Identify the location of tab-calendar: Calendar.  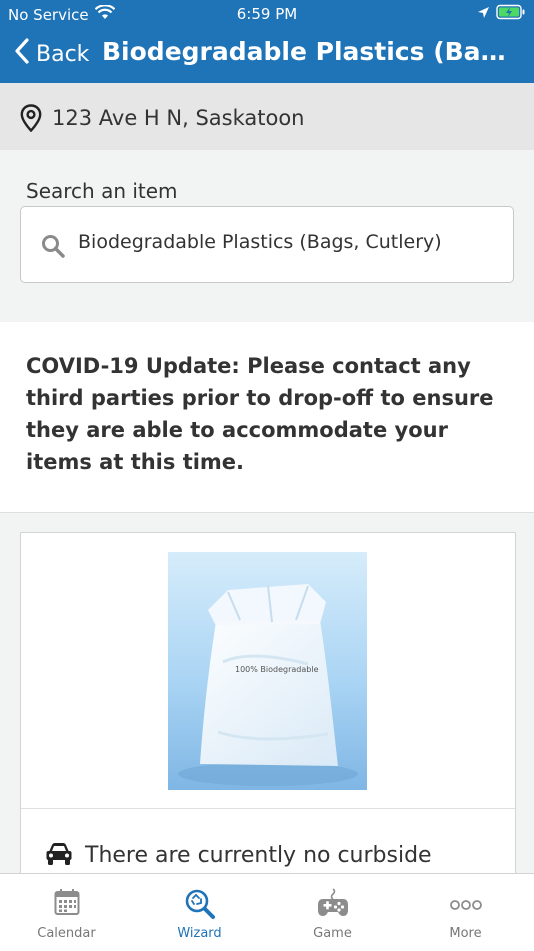
(66, 912).